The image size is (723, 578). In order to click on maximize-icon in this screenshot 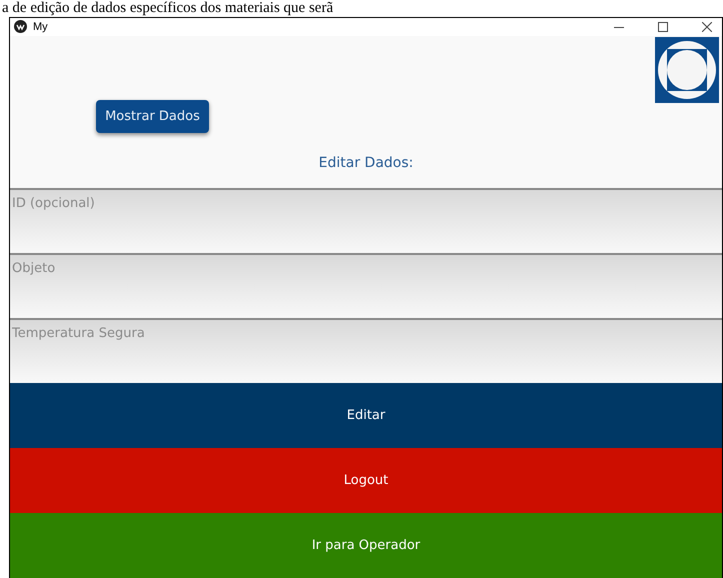, I will do `click(663, 27)`.